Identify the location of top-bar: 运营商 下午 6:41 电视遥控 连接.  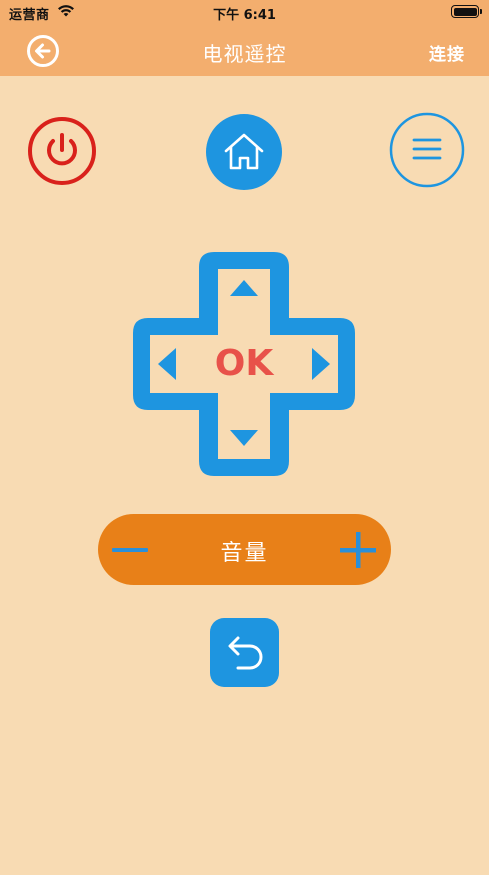
(244, 38).